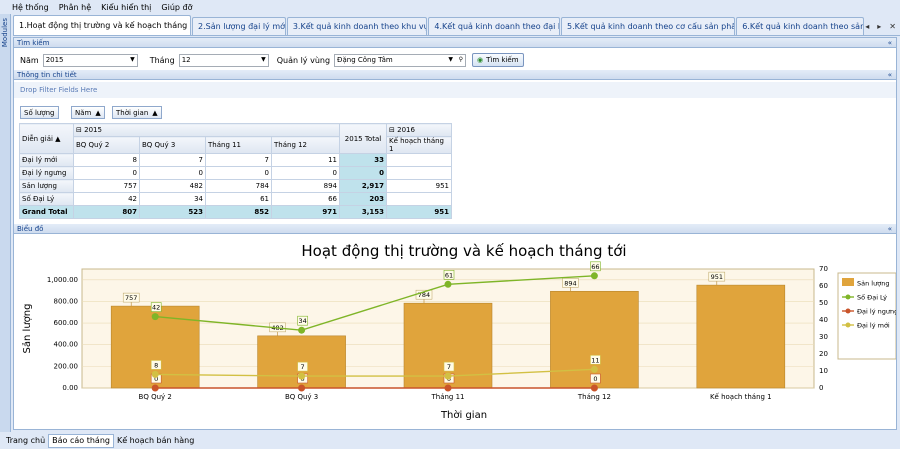  What do you see at coordinates (305, 145) in the screenshot?
I see `col-header: Tháng 12` at bounding box center [305, 145].